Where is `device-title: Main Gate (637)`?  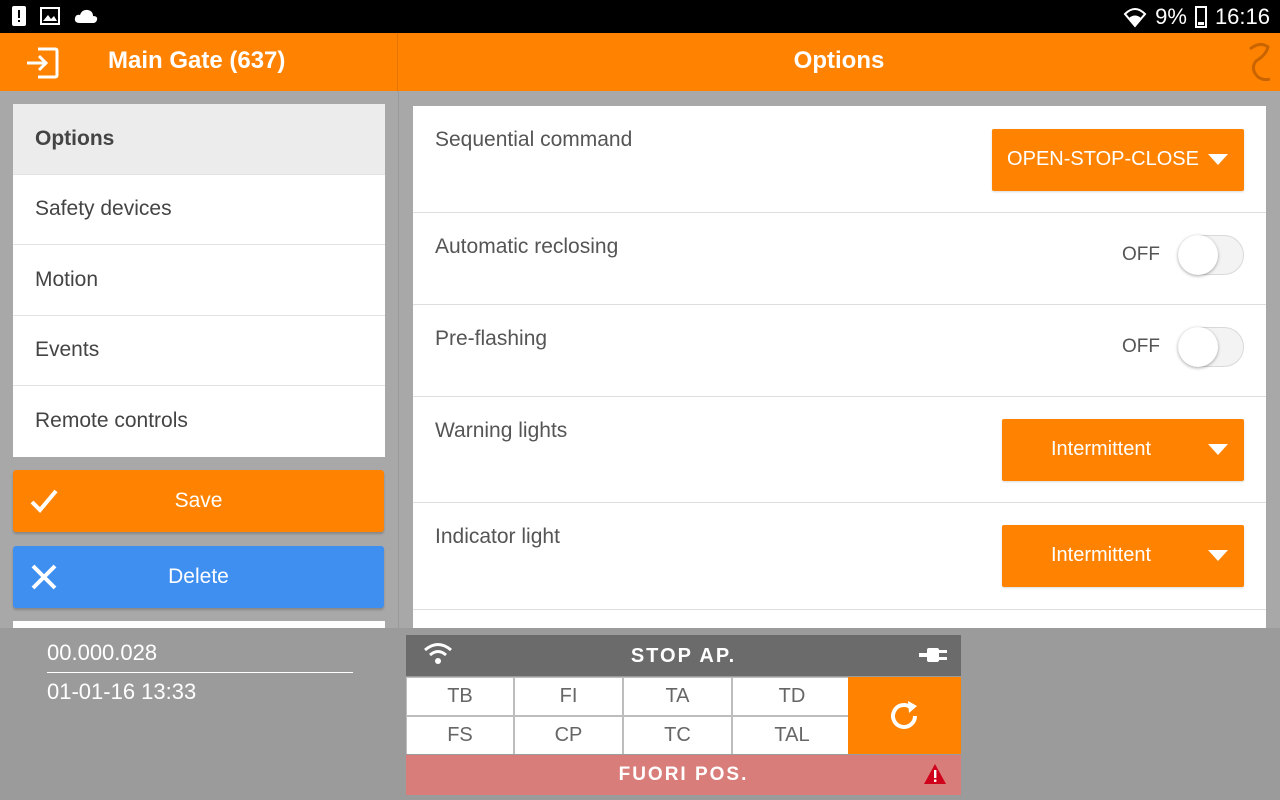
device-title: Main Gate (637) is located at coordinates (197, 60).